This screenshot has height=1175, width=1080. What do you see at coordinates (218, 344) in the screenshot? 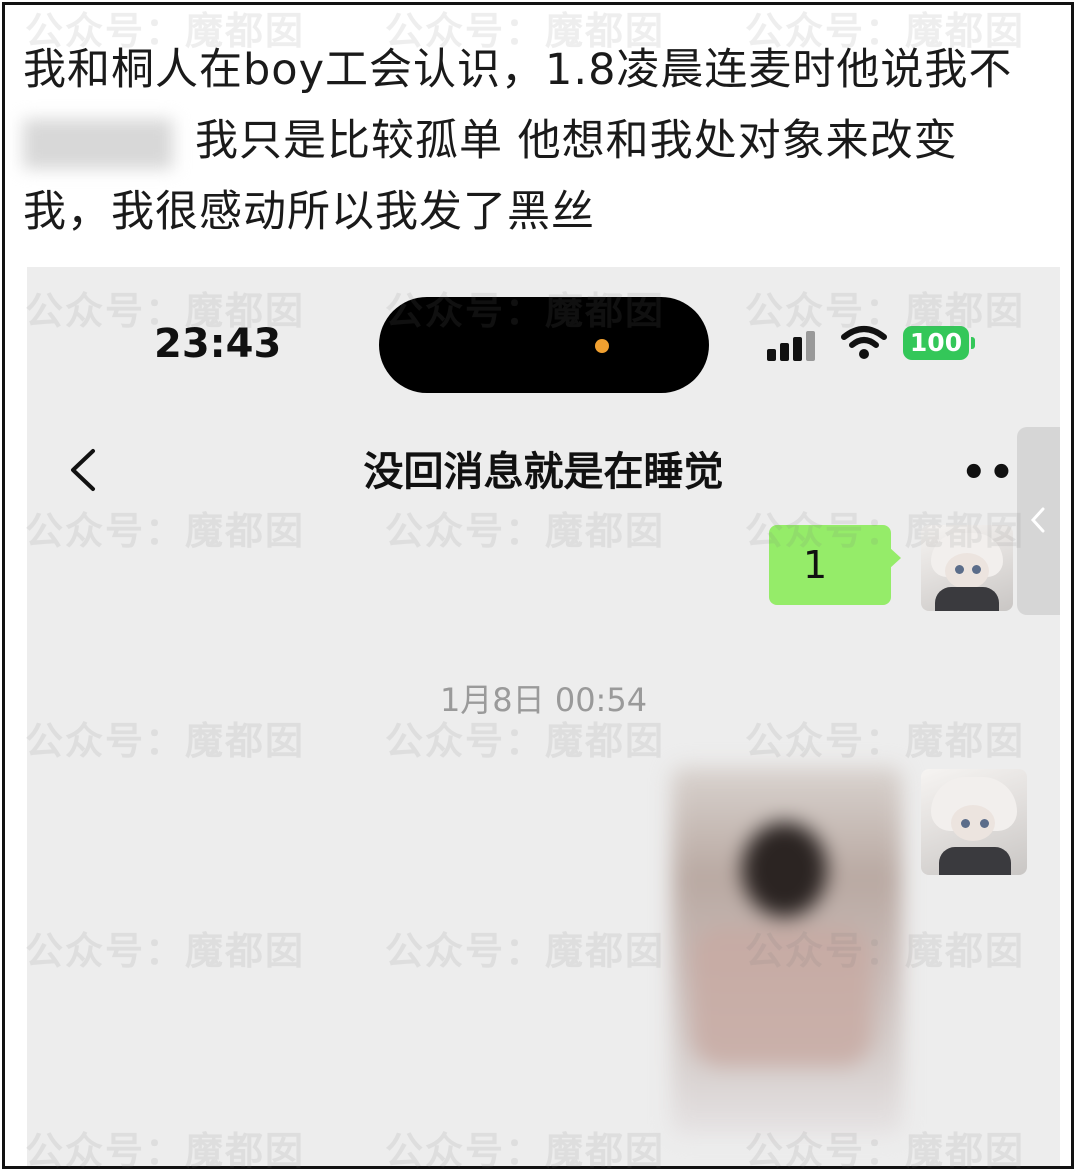
I see `status-time: 23:43` at bounding box center [218, 344].